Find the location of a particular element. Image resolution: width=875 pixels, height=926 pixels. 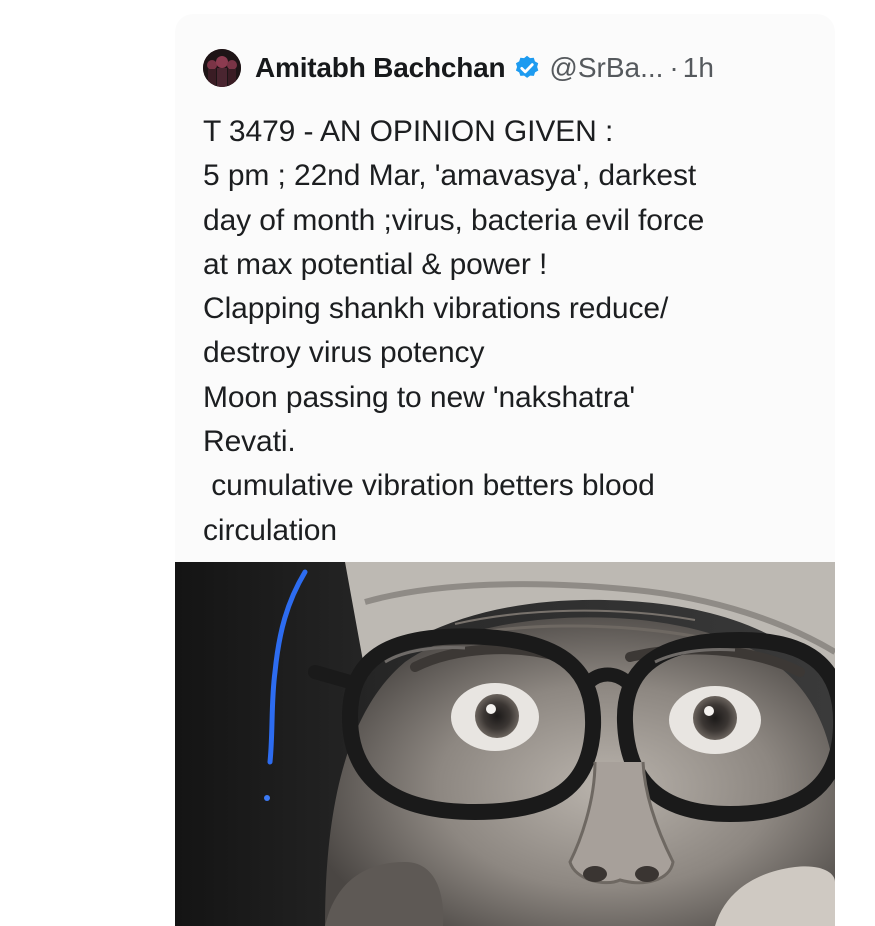

tweet-text-line: at max potential & power ! is located at coordinates (375, 264).